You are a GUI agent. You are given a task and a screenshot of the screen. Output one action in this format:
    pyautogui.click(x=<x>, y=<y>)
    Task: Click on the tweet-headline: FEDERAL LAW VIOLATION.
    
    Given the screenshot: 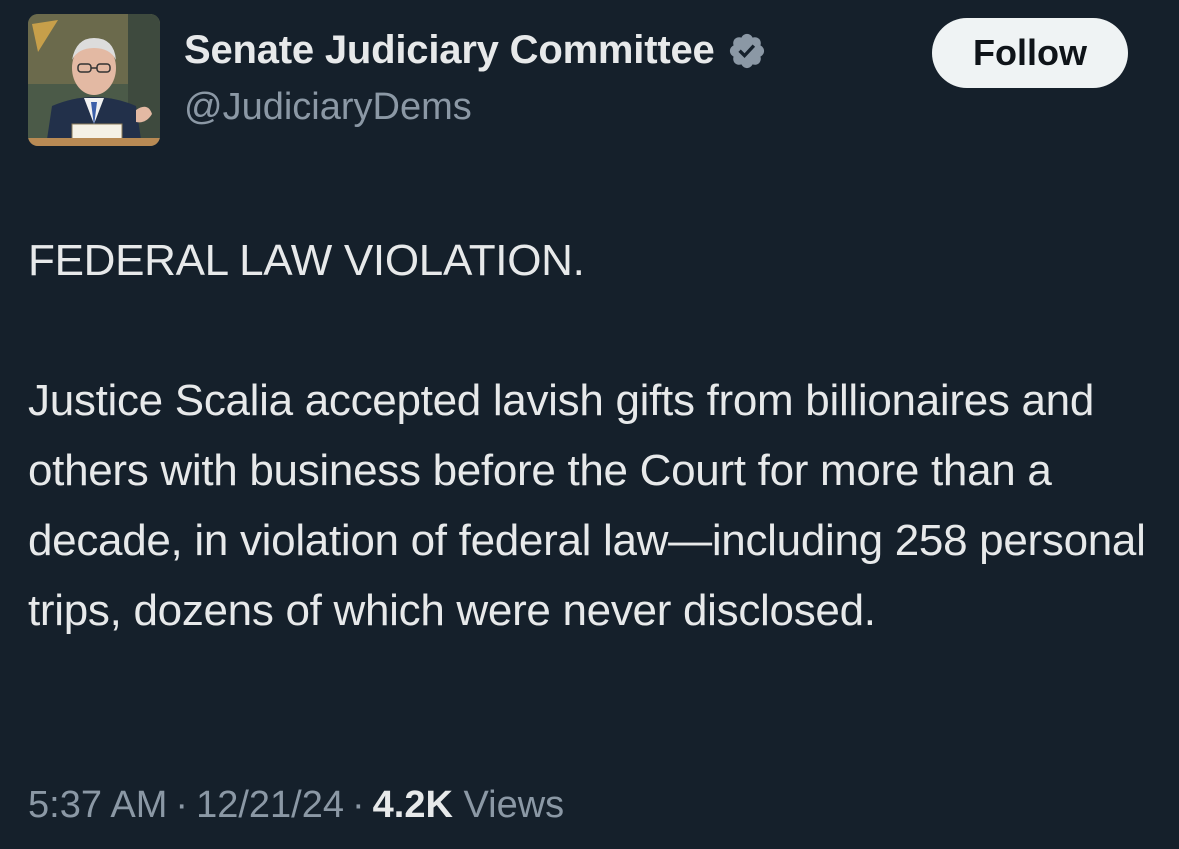 What is the action you would take?
    pyautogui.click(x=306, y=260)
    